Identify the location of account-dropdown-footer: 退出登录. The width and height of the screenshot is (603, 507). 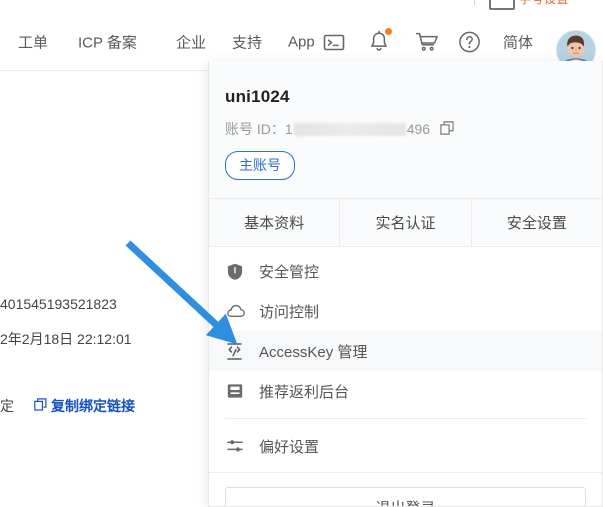
(405, 489).